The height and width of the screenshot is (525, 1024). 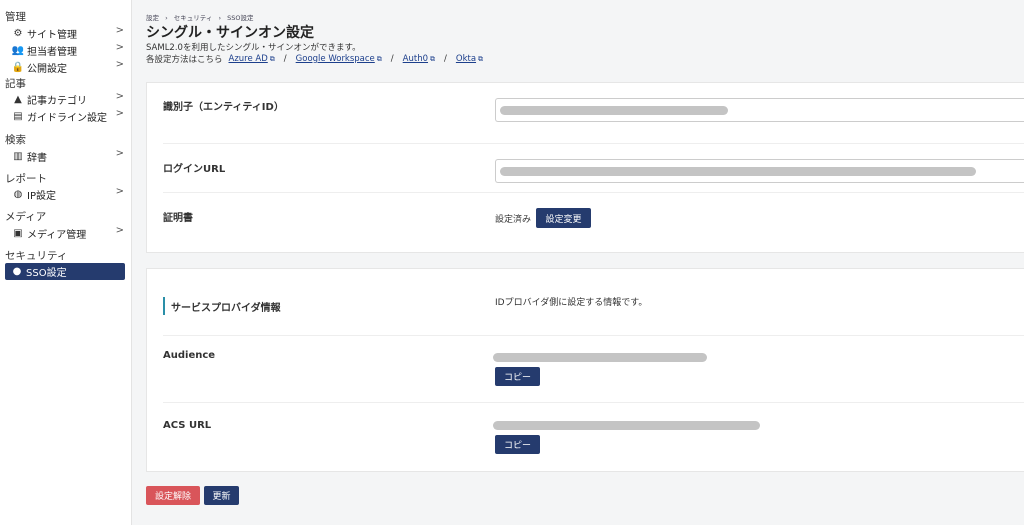 I want to click on login-url-label: ログインURL, so click(x=194, y=169).